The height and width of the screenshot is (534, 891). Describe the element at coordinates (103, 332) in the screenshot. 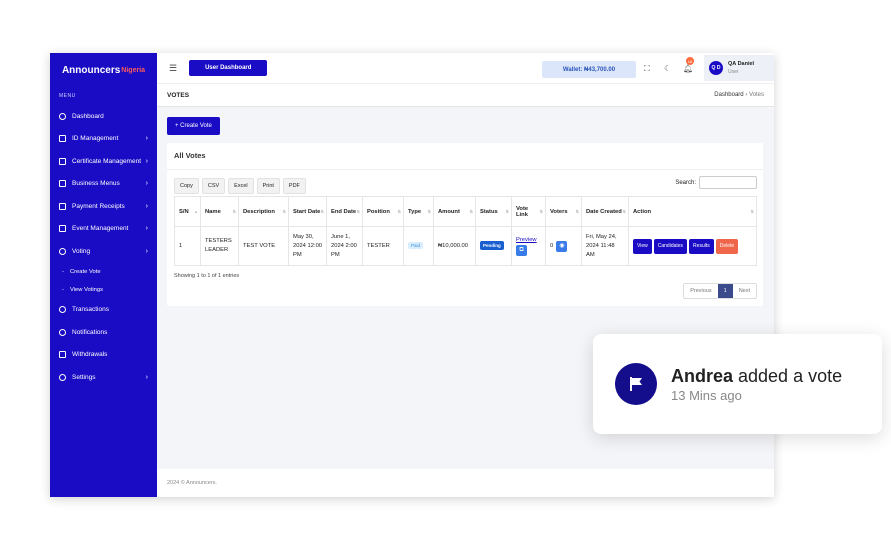

I see `sidebar-item-notifications: Notifications` at that location.